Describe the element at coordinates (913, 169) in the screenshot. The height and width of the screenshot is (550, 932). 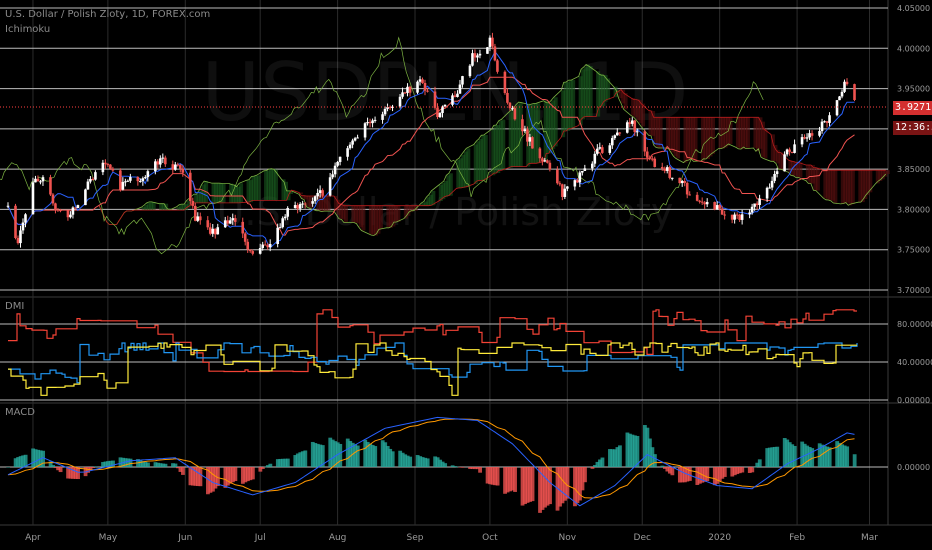
I see `y-tick-label: 3.85000` at that location.